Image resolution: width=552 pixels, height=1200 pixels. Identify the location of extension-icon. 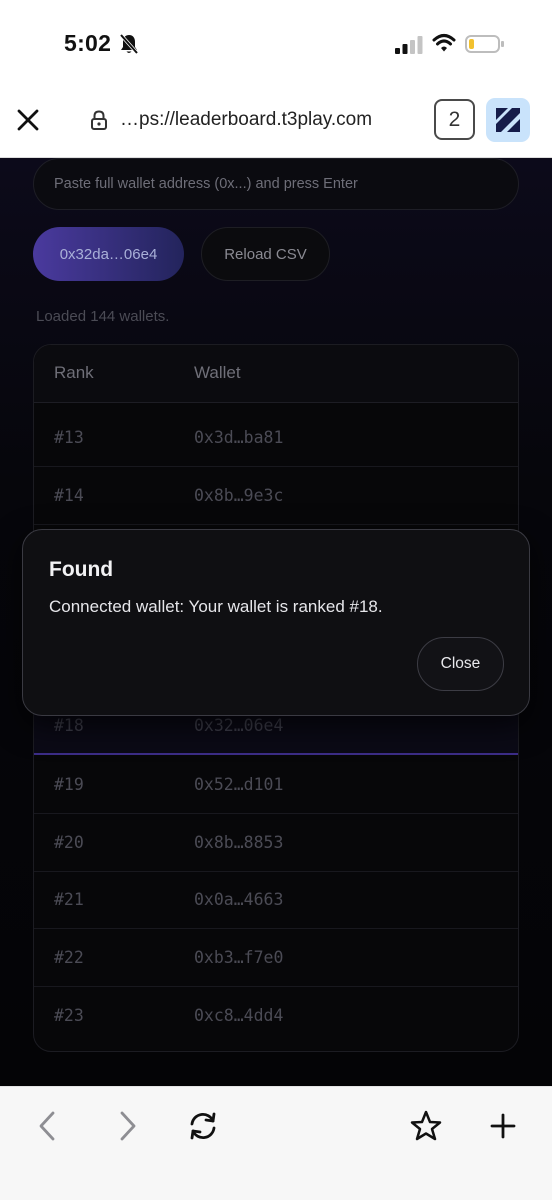
(508, 120).